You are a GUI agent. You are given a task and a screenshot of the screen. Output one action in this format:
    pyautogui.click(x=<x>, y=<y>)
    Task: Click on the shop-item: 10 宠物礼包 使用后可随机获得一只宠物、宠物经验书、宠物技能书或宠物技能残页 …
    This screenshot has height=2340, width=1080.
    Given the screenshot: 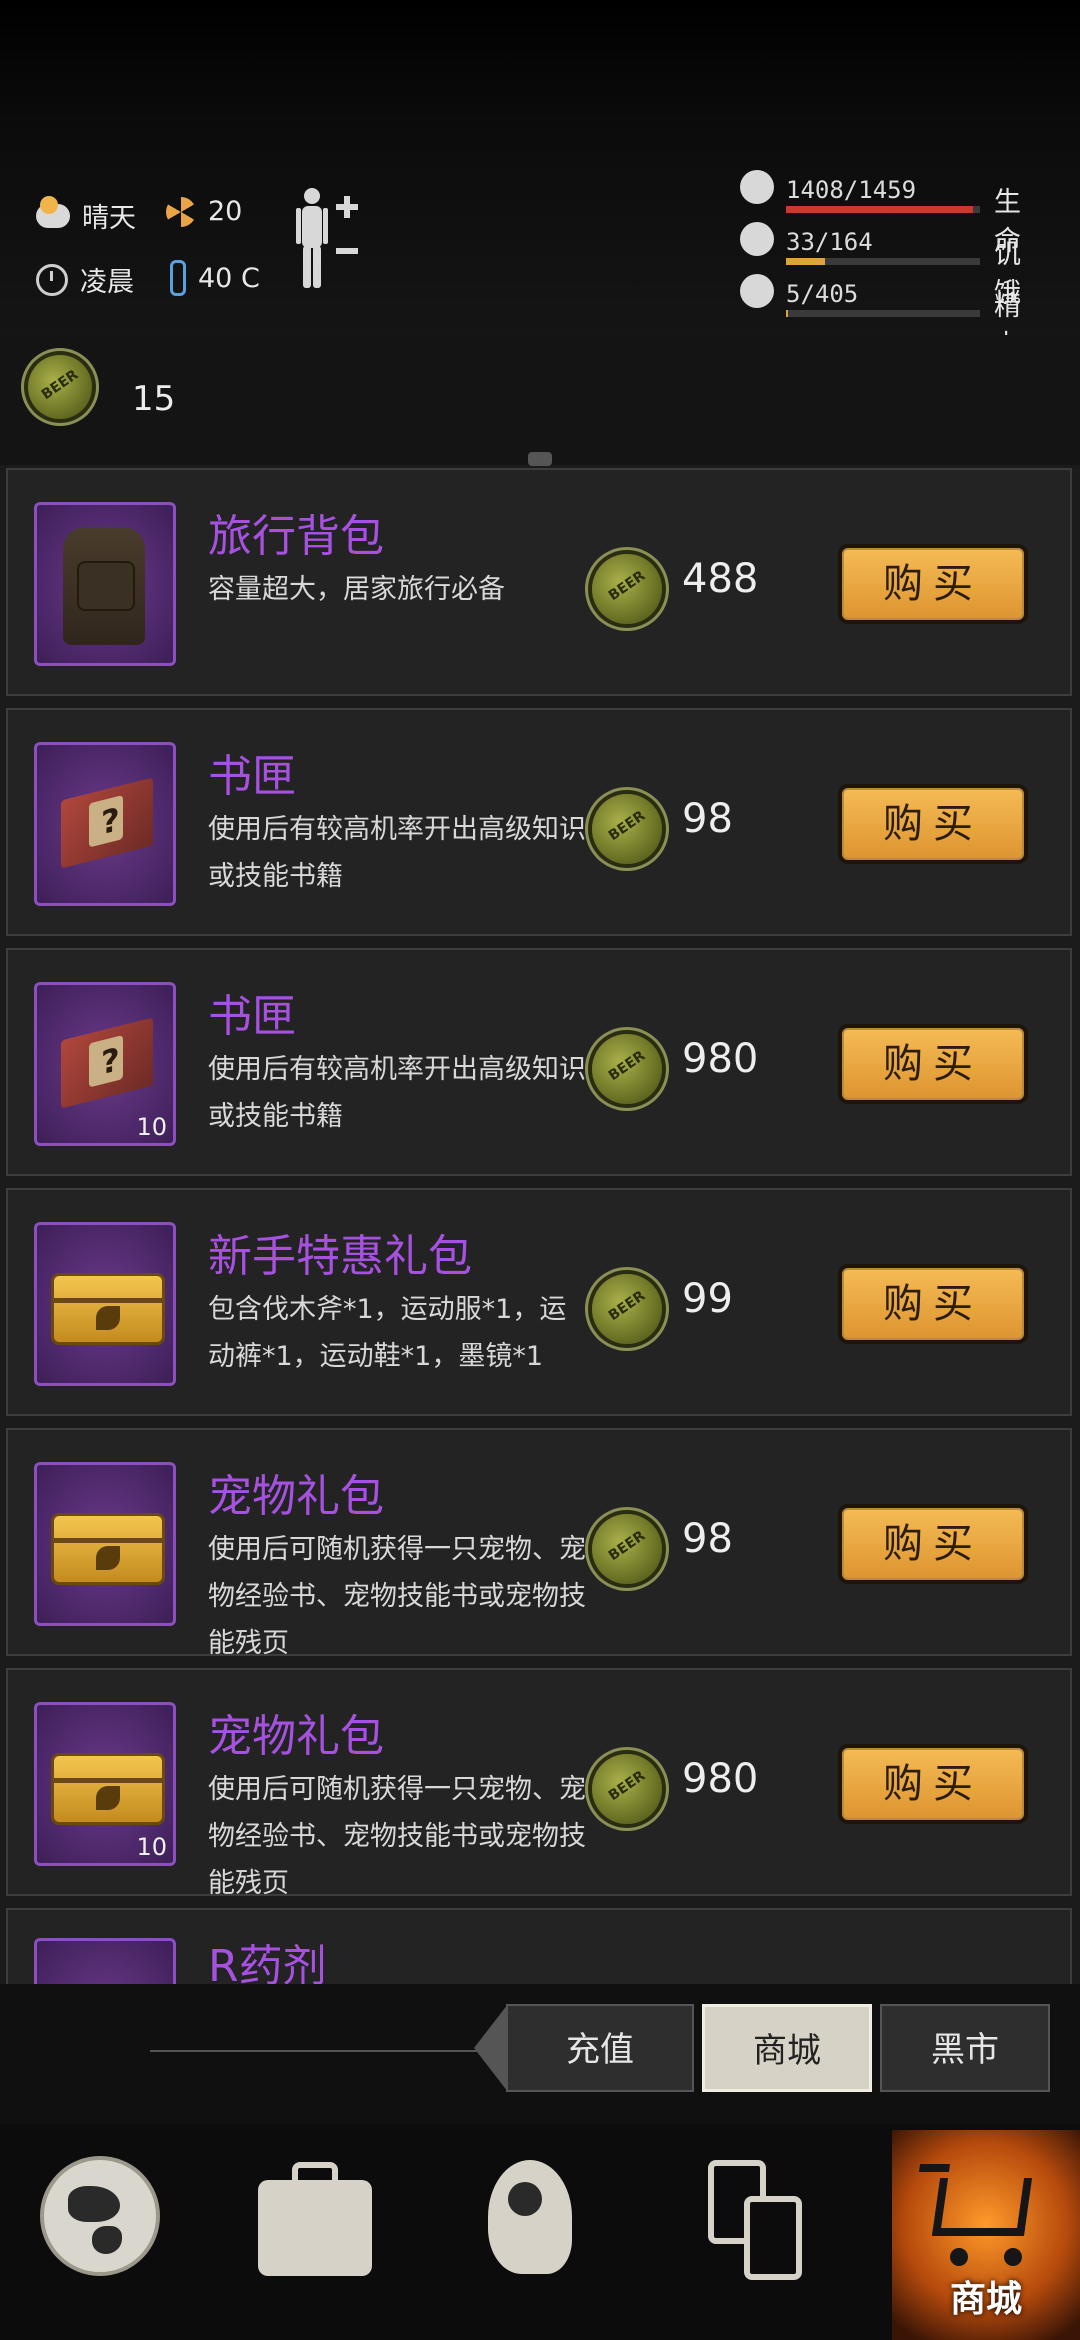 What is the action you would take?
    pyautogui.click(x=539, y=1783)
    